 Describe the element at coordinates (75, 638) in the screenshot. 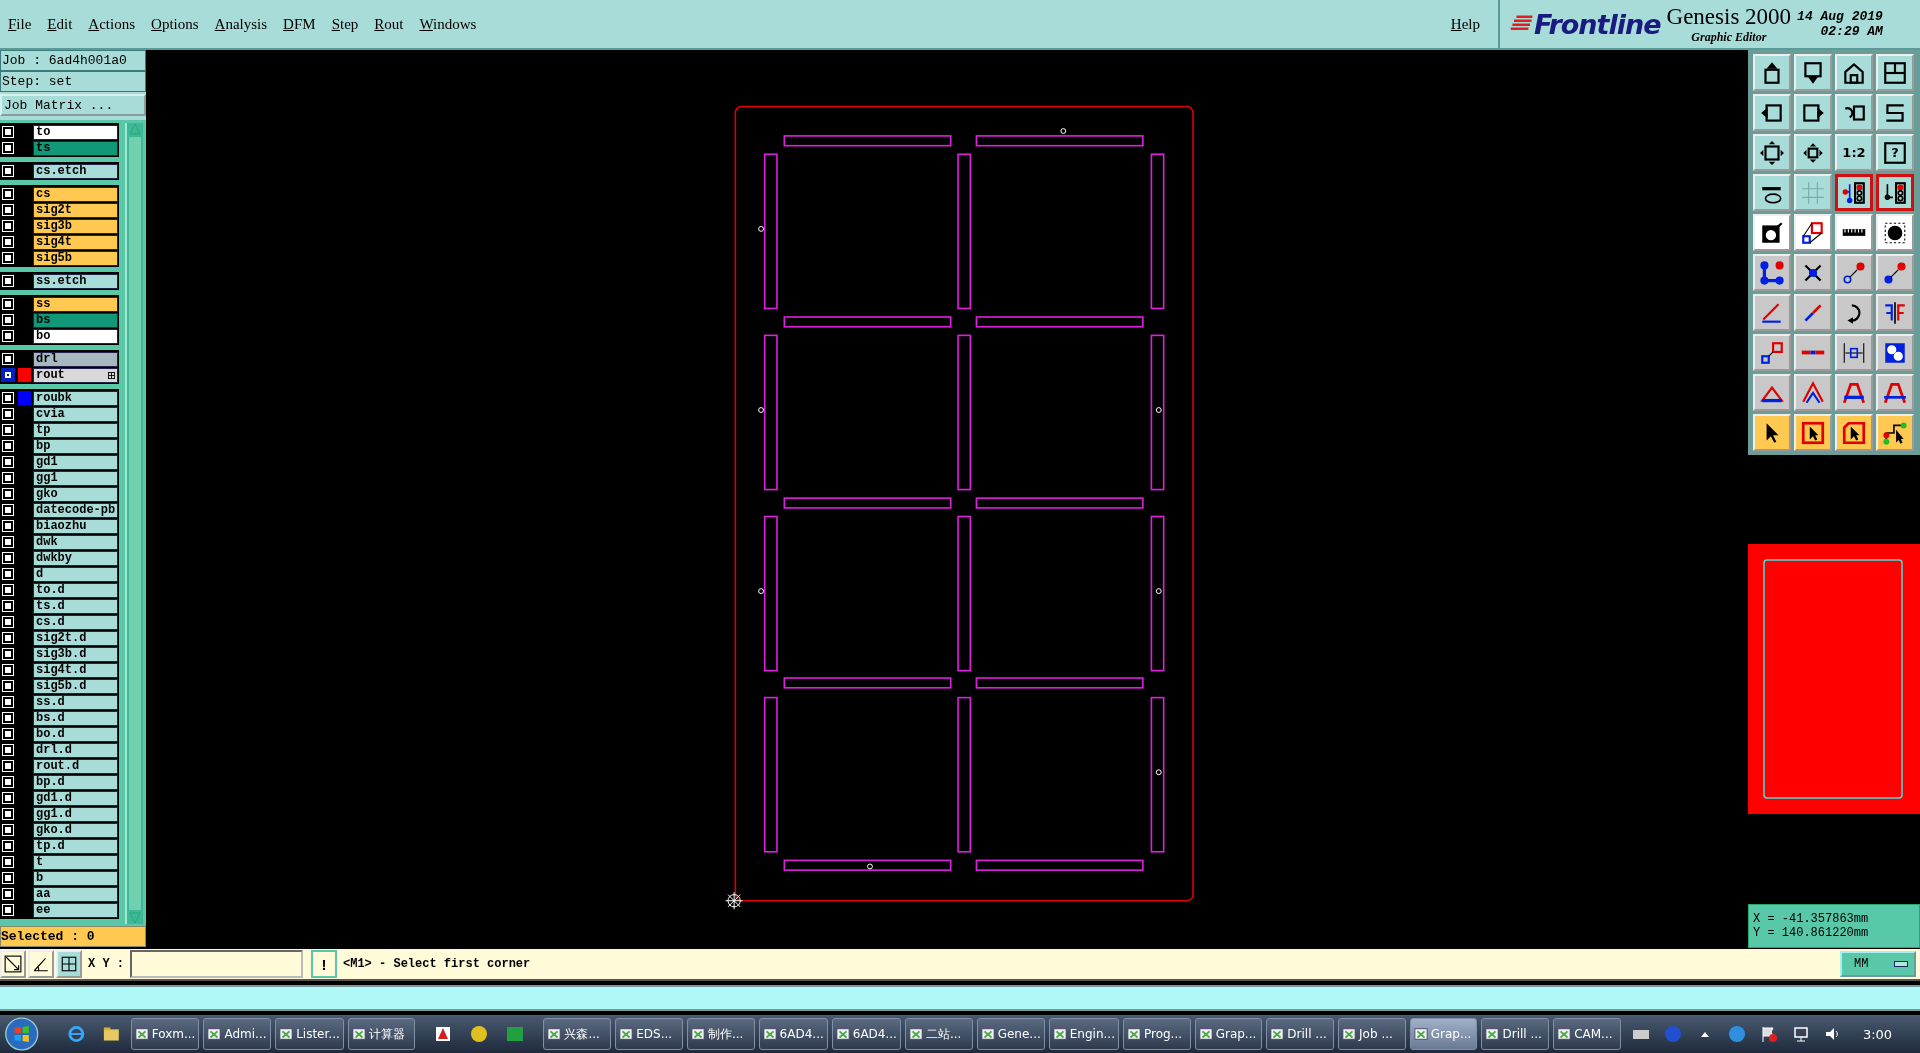

I see `layer-item: sig2t.d` at that location.